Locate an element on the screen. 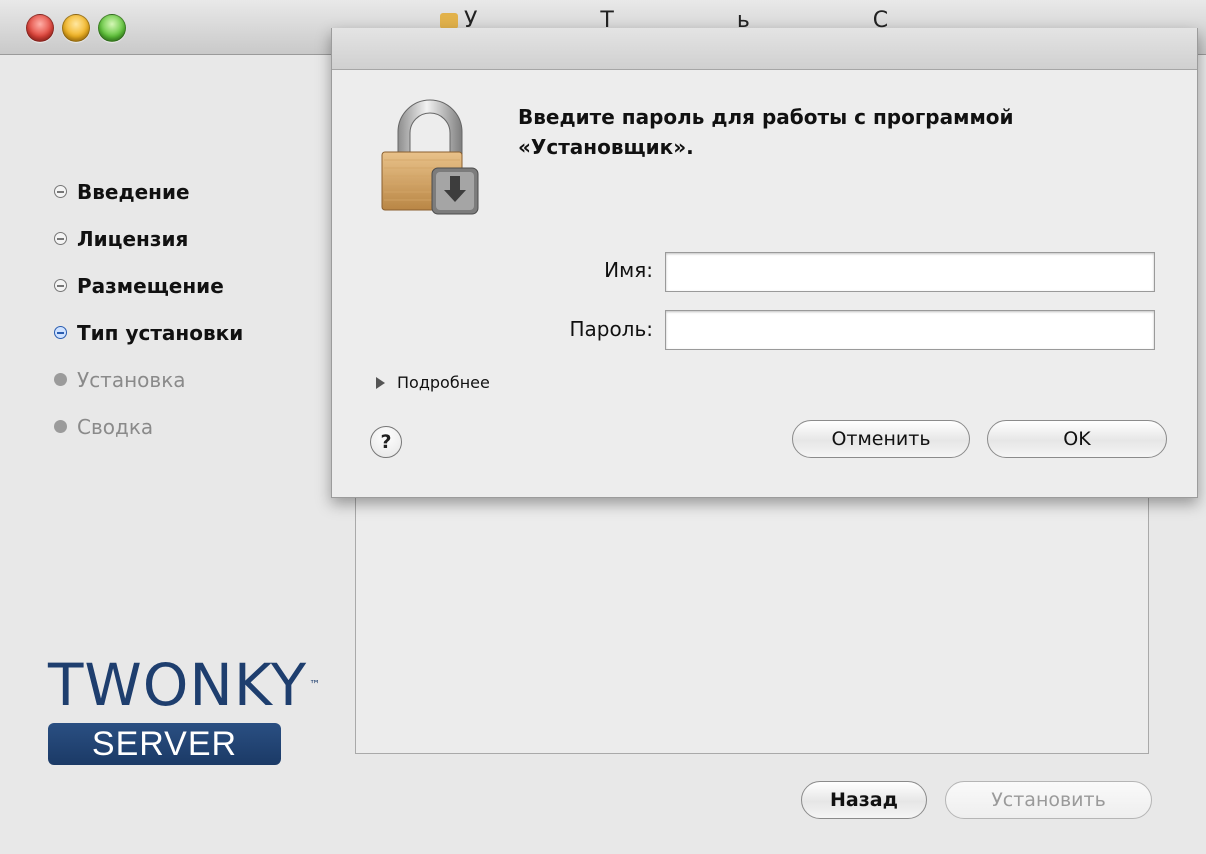  step-installation: Установка is located at coordinates (148, 379).